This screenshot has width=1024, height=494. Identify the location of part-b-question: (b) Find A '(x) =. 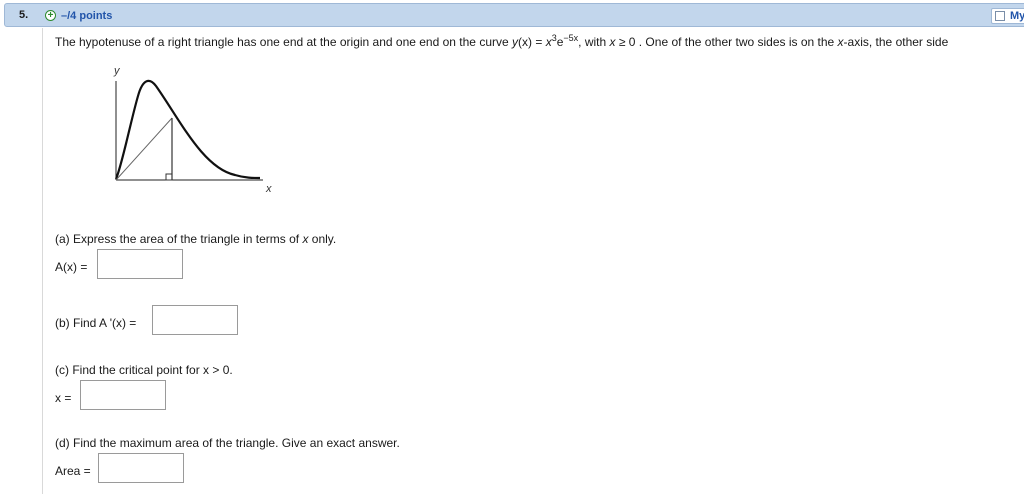
(96, 323).